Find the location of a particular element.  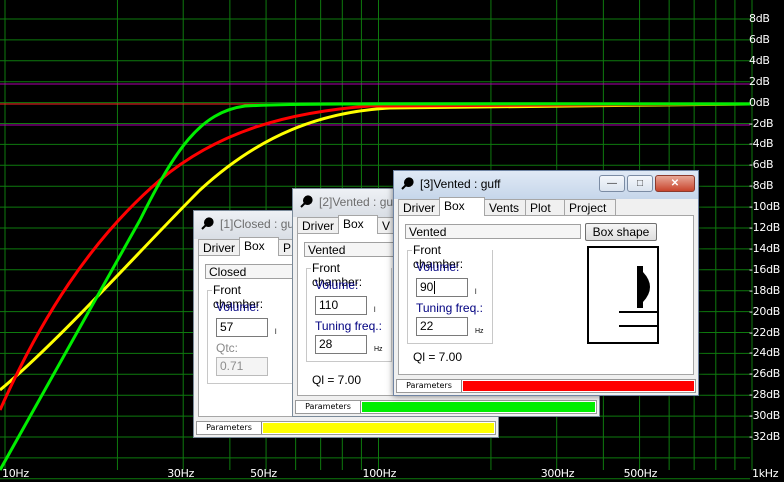

hz-tick-label: 100Hz is located at coordinates (379, 473).